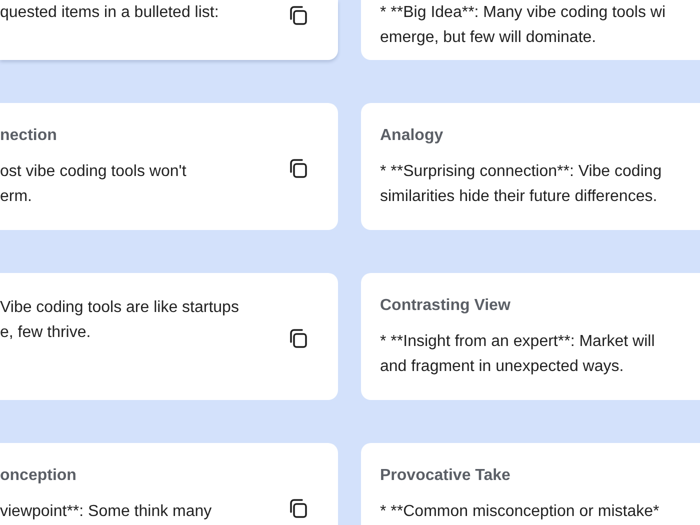  Describe the element at coordinates (518, 354) in the screenshot. I see `card-text: * **Insight from an expert**: Market will and fragment in unexpected ways.` at that location.